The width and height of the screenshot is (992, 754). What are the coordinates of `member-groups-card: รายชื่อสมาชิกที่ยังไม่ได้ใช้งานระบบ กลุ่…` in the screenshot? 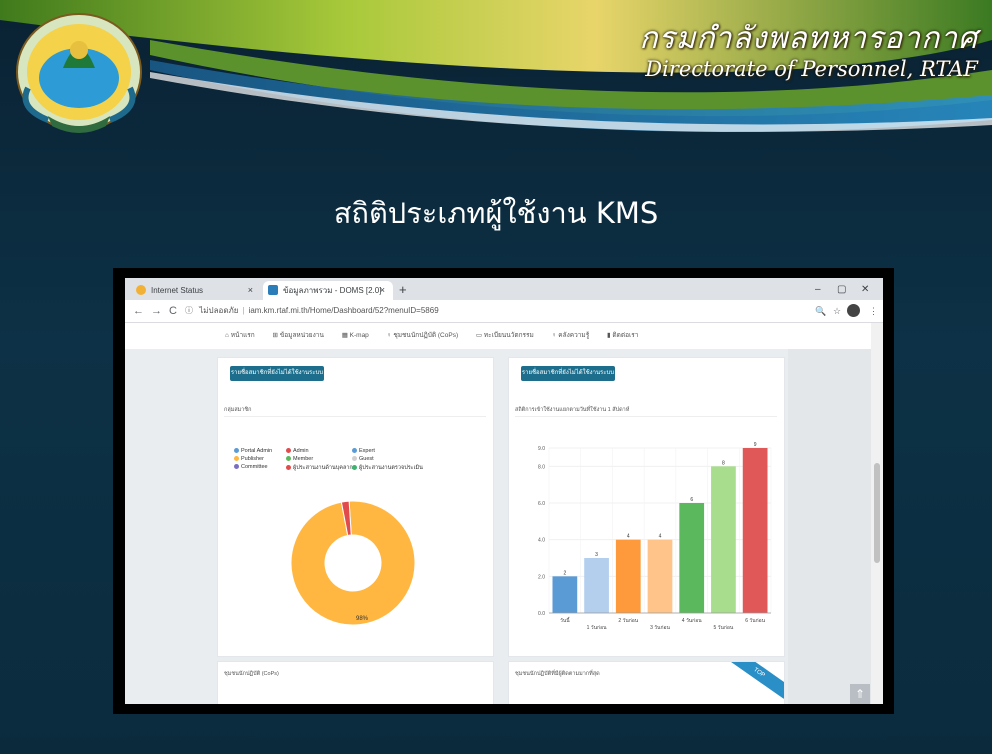 It's located at (355, 507).